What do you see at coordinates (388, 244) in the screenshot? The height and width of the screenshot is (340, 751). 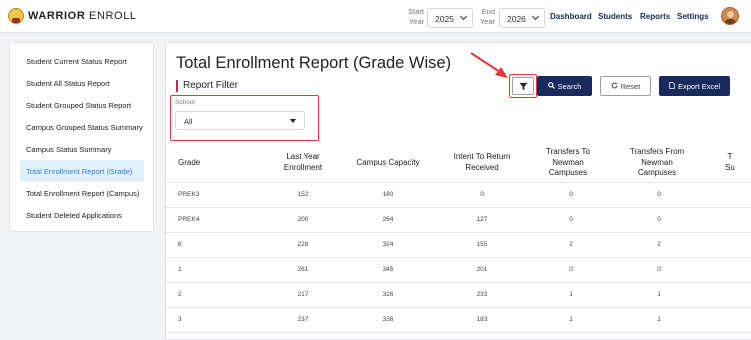 I see `cell-capacity: 324` at bounding box center [388, 244].